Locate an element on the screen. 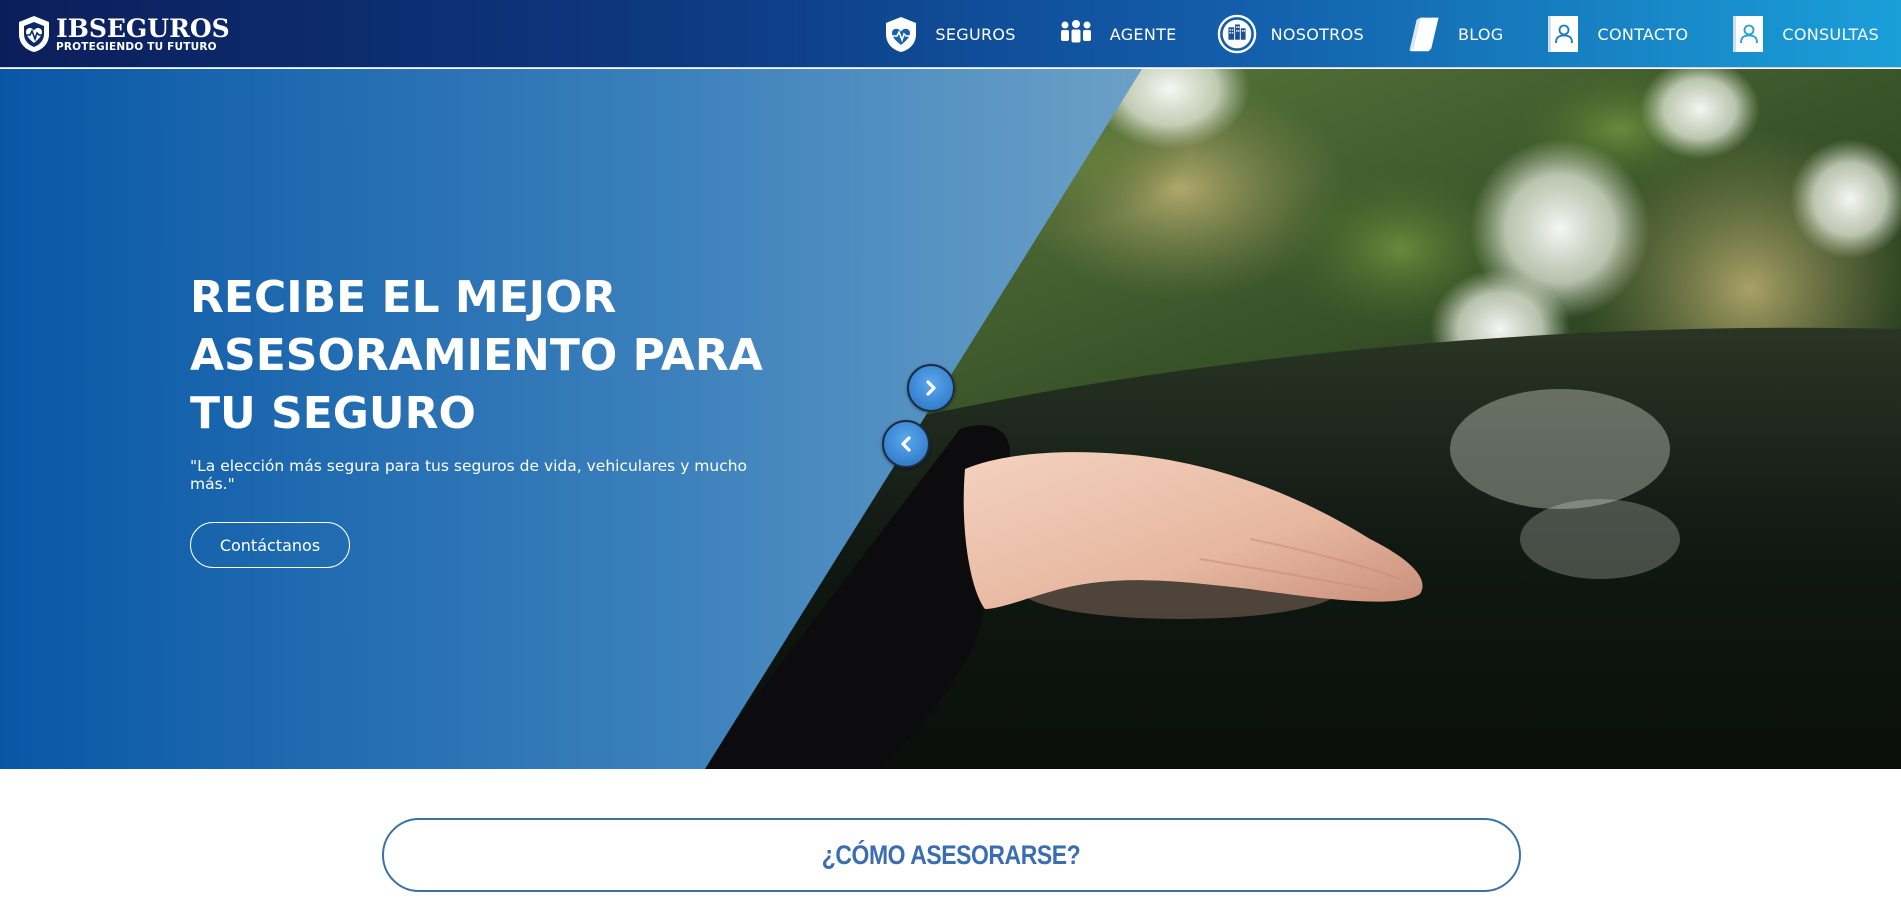 The width and height of the screenshot is (1901, 915). brand-name: IBSEGUROS is located at coordinates (143, 28).